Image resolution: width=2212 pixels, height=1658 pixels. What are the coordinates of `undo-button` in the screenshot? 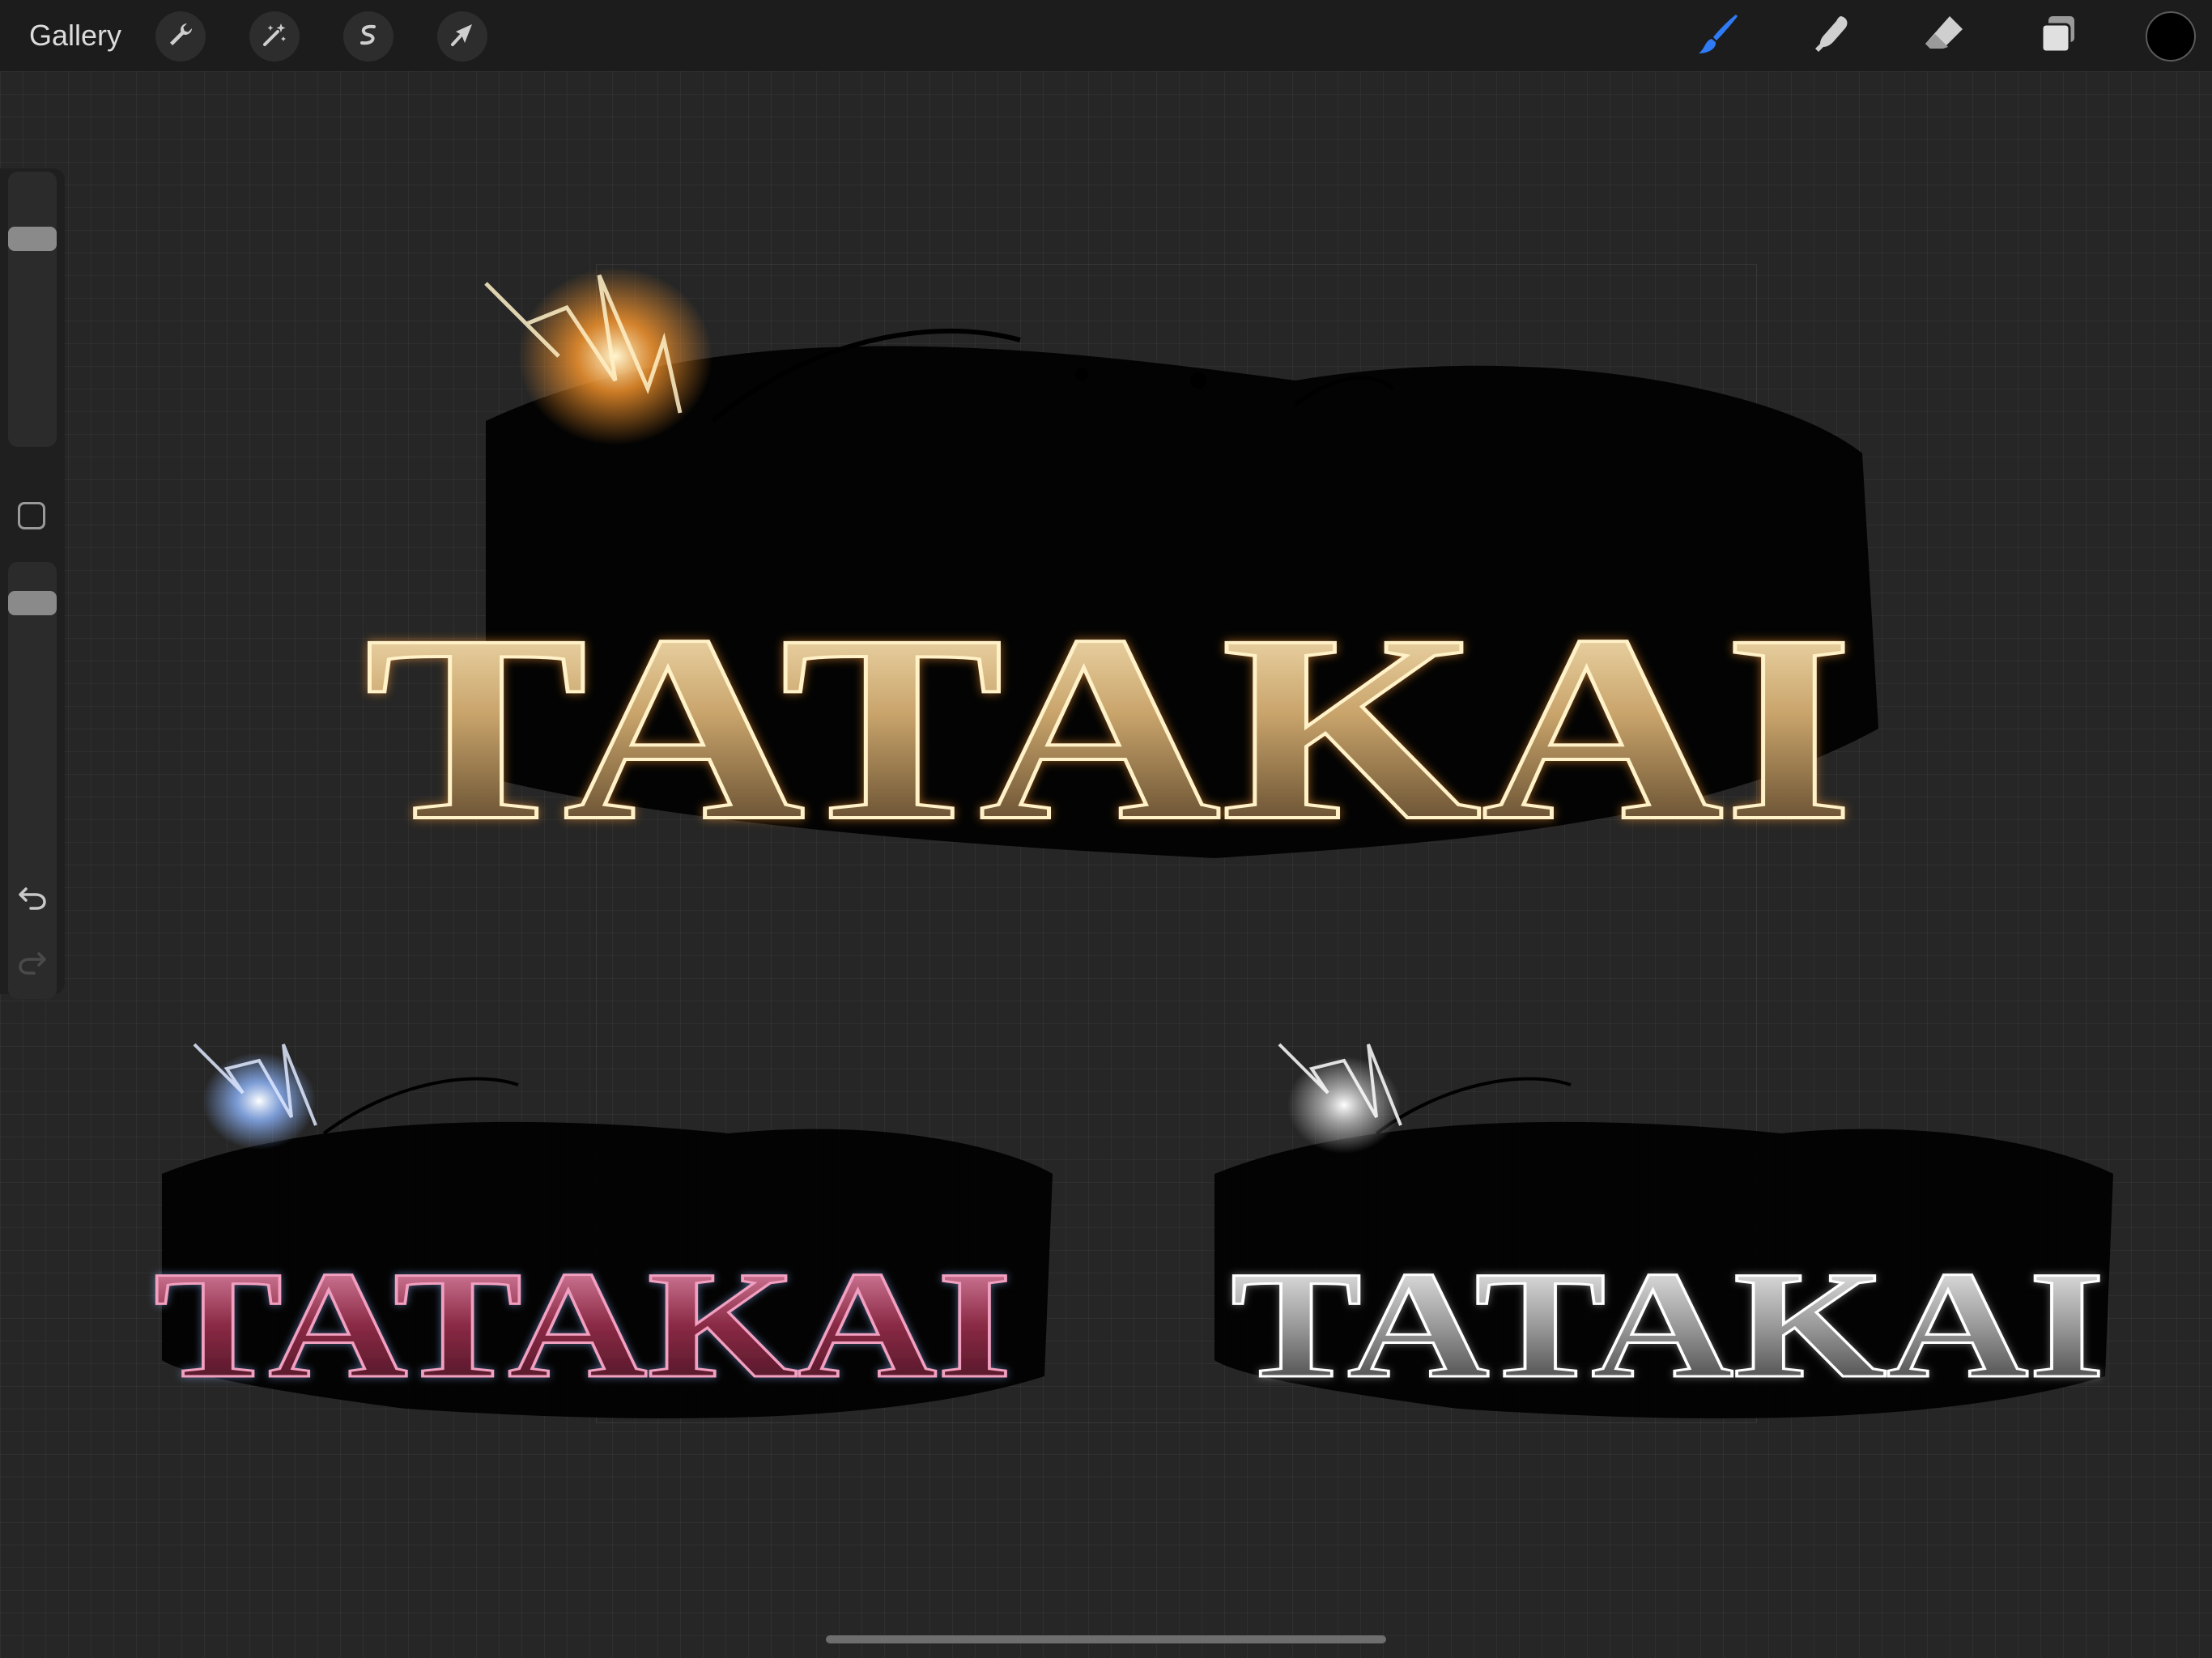 It's located at (32, 898).